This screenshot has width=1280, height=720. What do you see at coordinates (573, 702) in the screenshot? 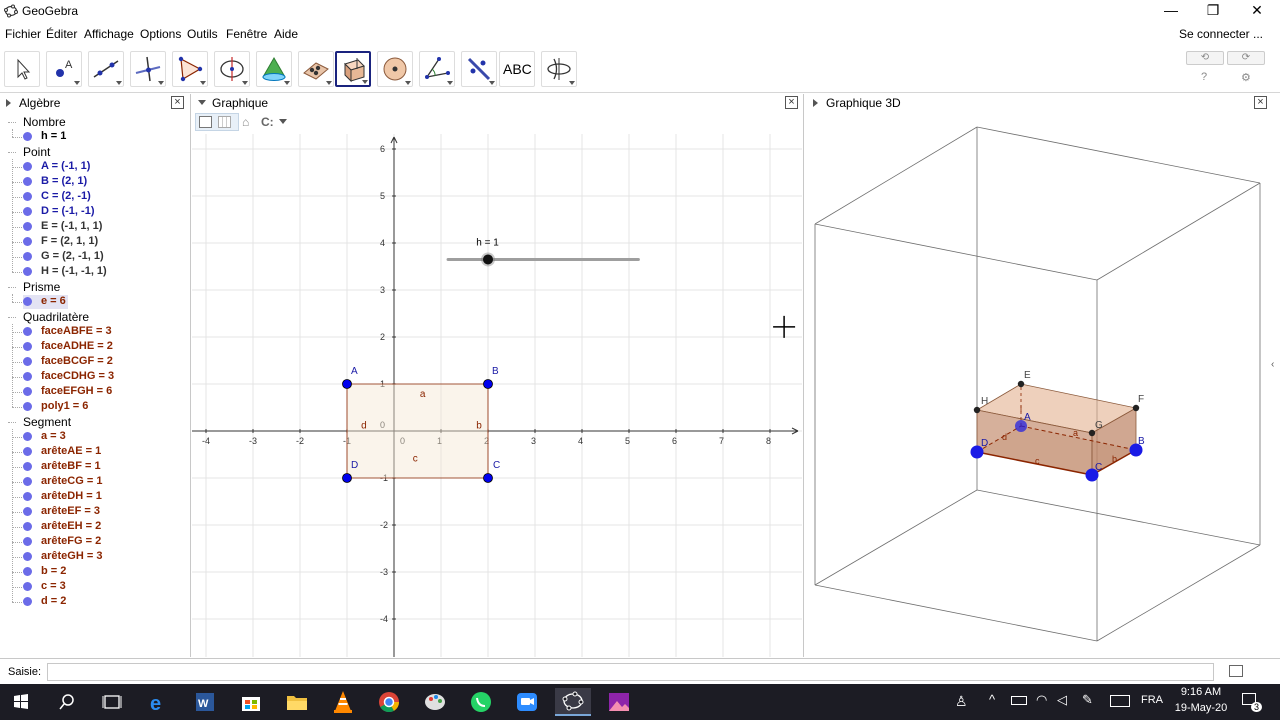
I see `geogebra-icon` at bounding box center [573, 702].